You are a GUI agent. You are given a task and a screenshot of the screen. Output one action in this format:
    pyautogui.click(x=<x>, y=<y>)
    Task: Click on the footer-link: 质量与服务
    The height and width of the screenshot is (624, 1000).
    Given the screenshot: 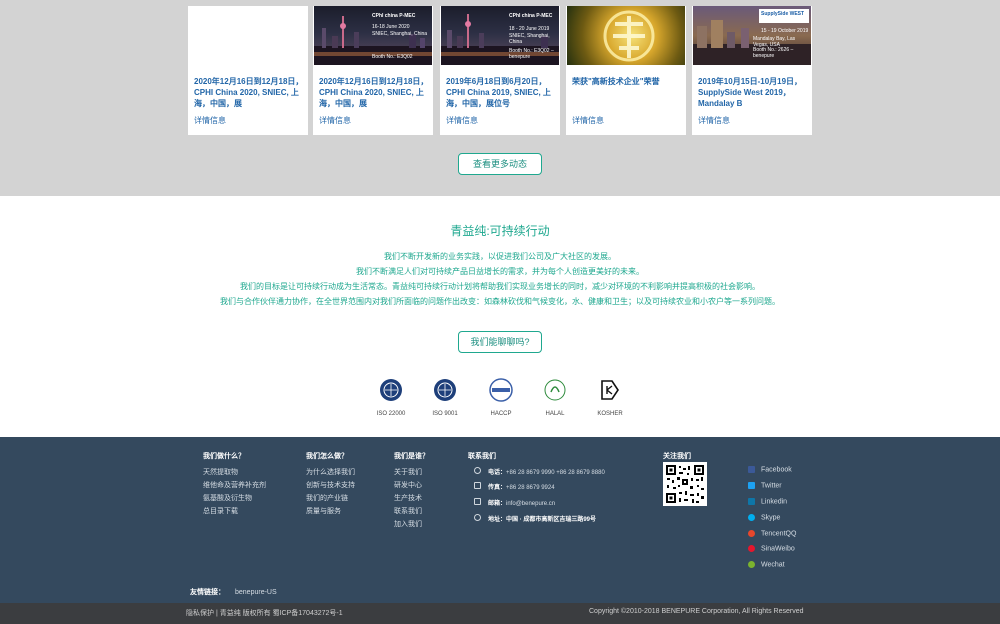 What is the action you would take?
    pyautogui.click(x=330, y=511)
    